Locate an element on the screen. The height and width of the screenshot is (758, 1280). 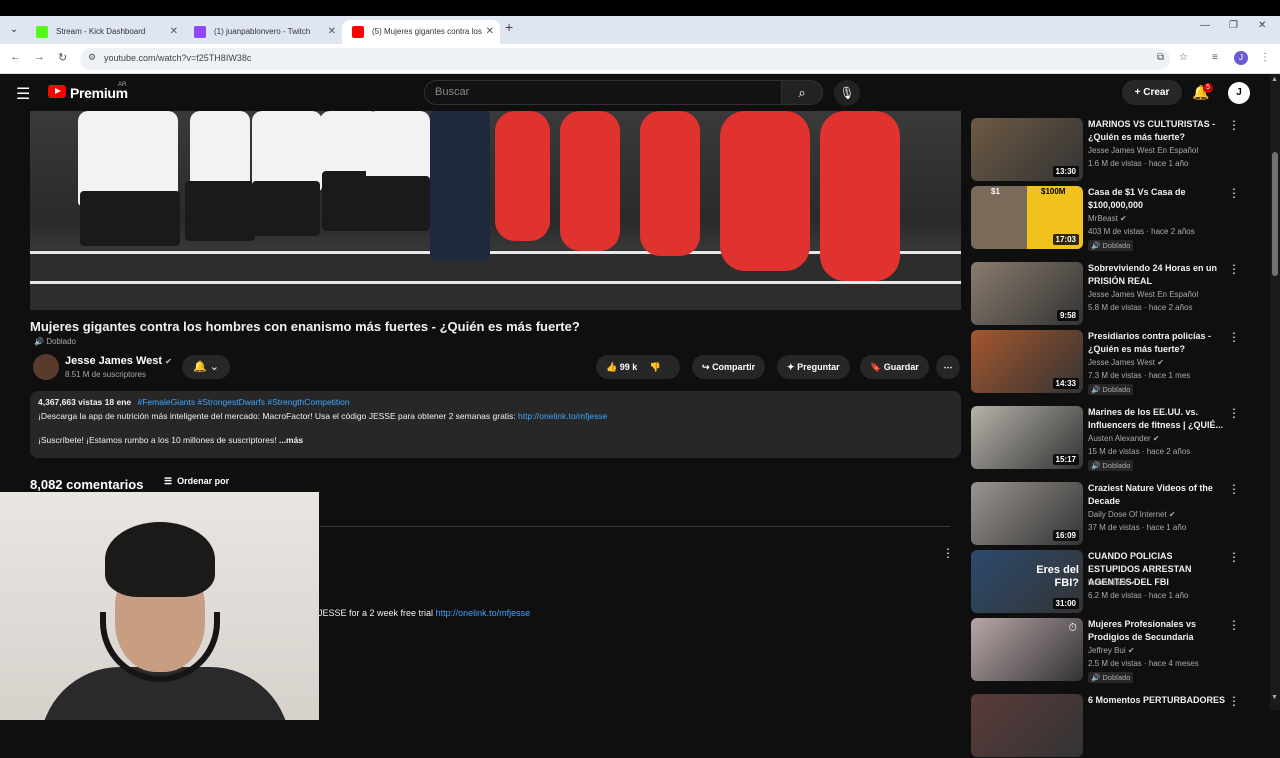
recommended-channel: Daily Dose Of Internet ✔ is located at coordinates (1132, 514).